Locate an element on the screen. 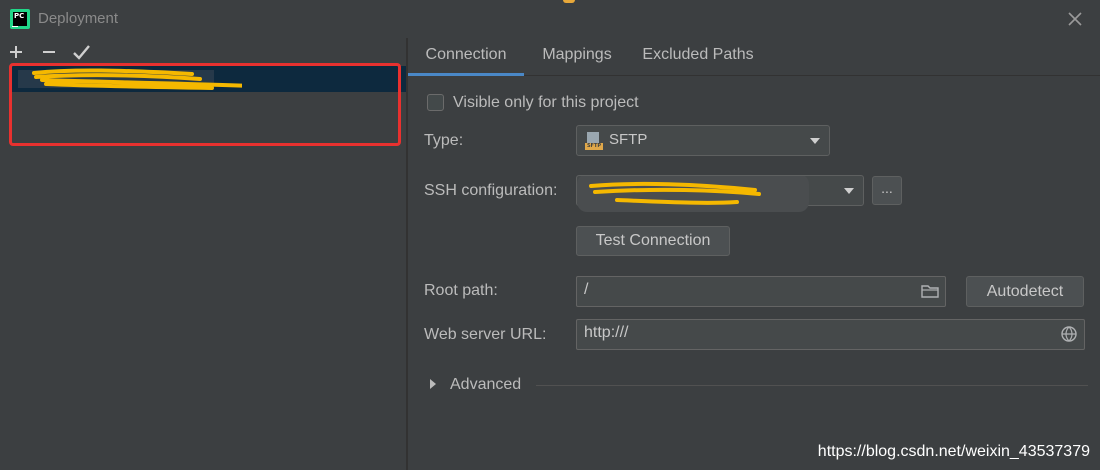  type-select: SFTP SFTP is located at coordinates (703, 140).